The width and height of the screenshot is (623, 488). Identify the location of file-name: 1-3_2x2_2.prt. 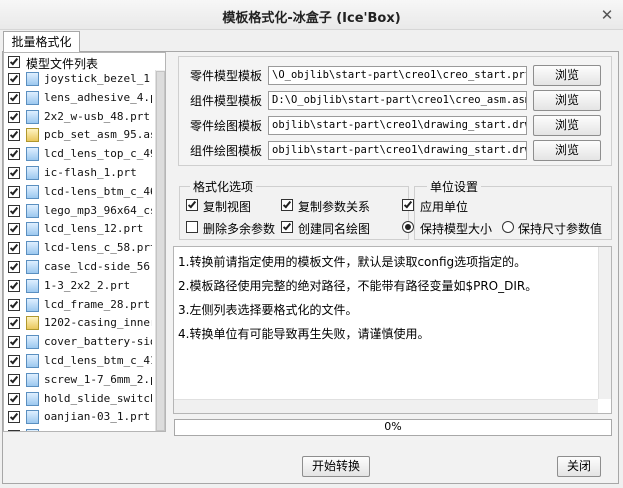
(87, 285).